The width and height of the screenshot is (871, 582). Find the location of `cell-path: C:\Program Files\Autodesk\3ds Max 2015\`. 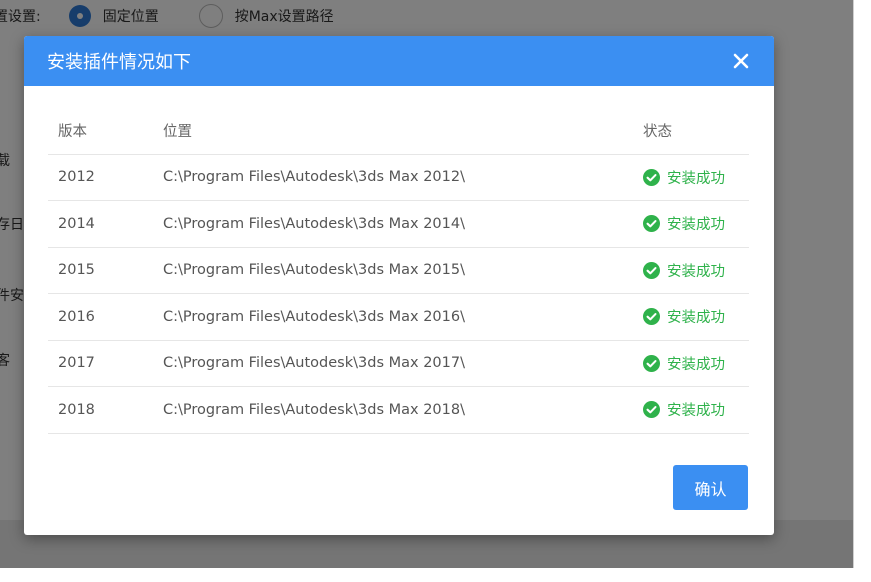

cell-path: C:\Program Files\Autodesk\3ds Max 2015\ is located at coordinates (393, 270).